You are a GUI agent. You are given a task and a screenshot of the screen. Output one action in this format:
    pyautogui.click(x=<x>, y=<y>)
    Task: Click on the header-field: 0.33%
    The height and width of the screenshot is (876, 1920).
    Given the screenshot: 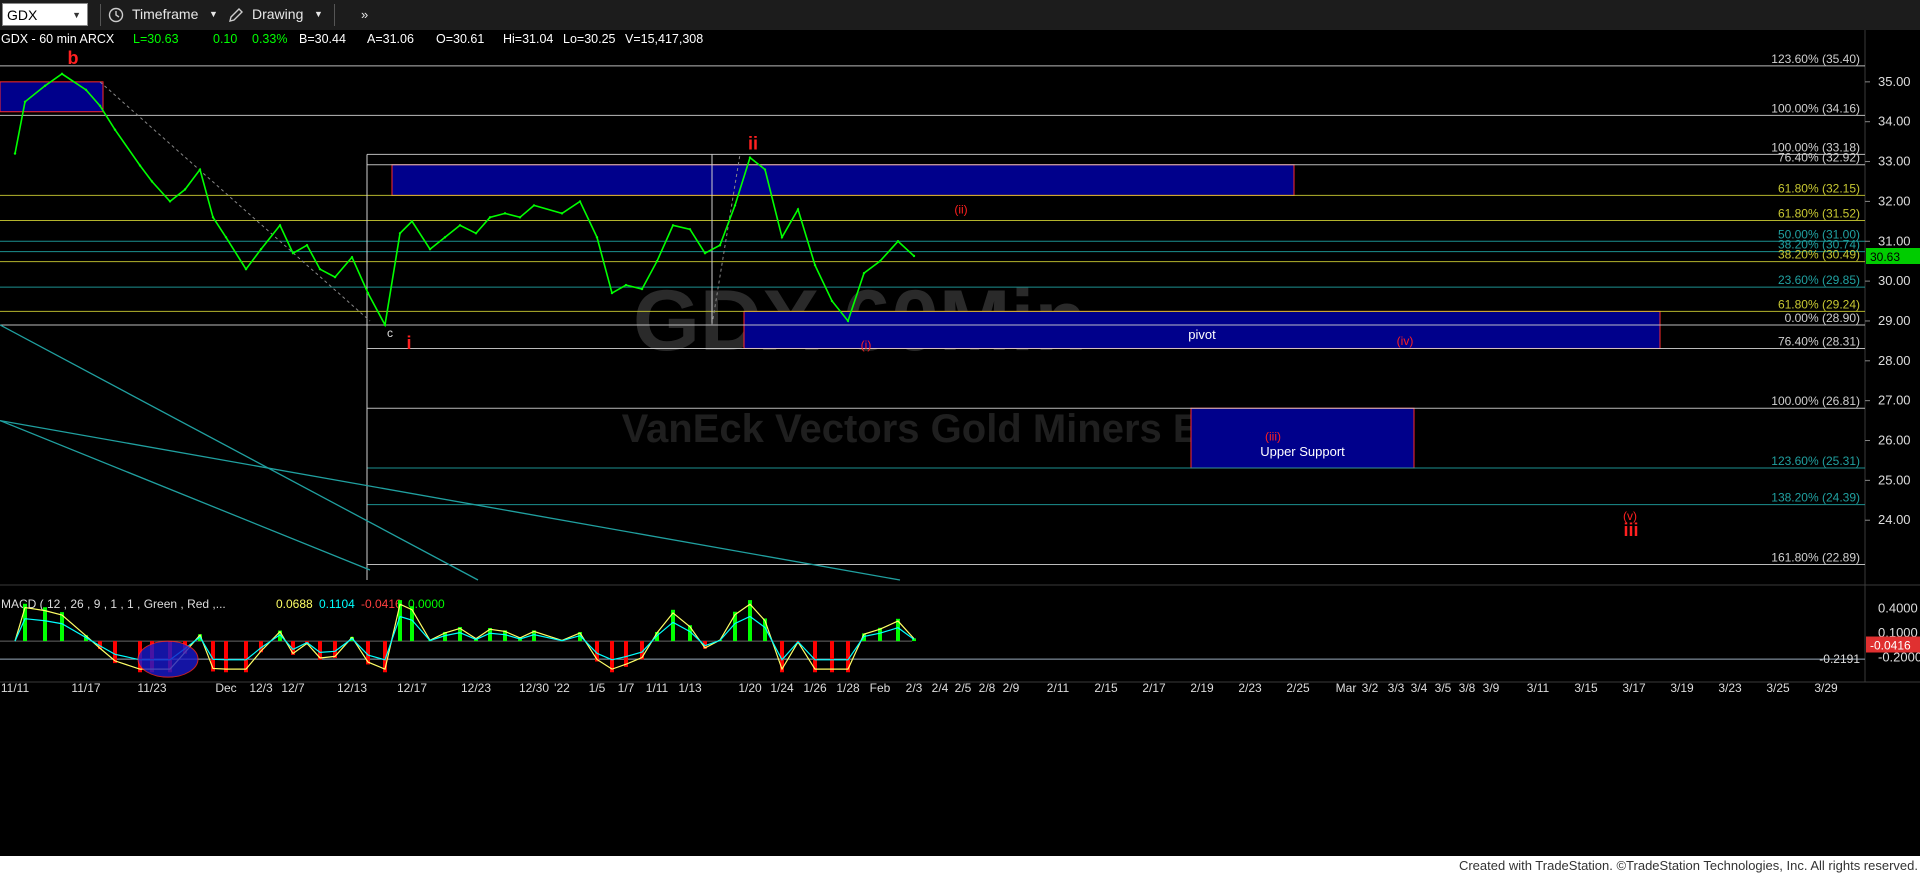 What is the action you would take?
    pyautogui.click(x=269, y=39)
    